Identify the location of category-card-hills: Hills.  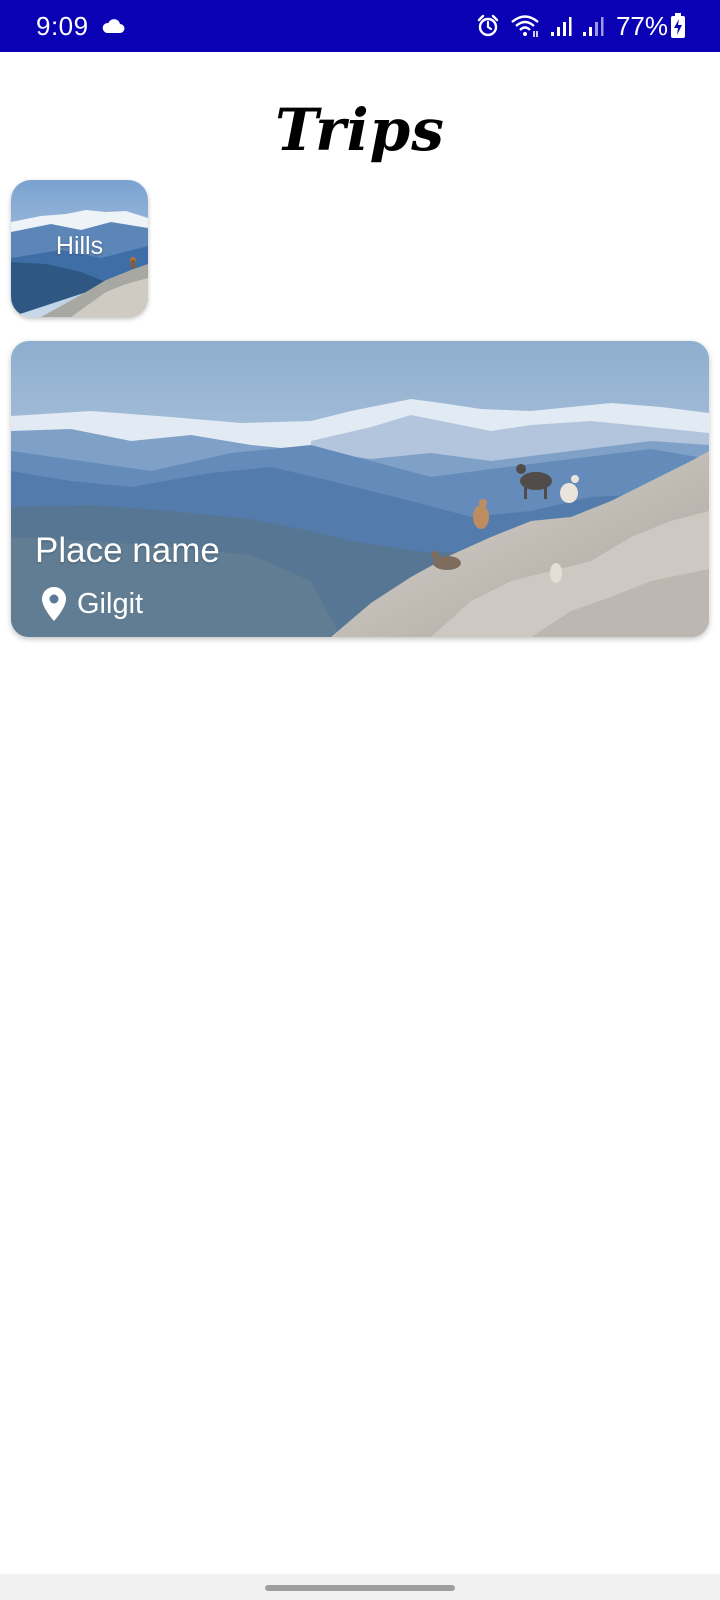
(79, 248).